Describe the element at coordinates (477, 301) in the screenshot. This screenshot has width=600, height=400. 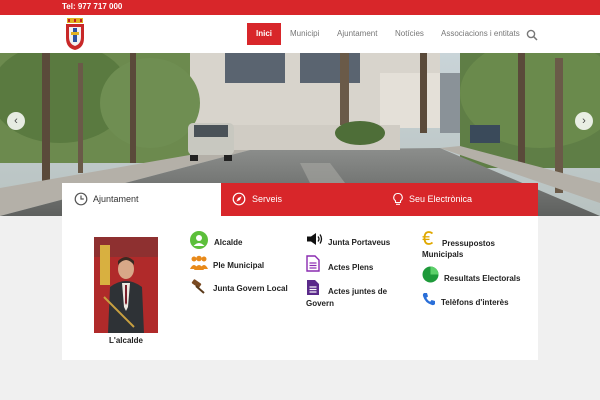
I see `link-telefons-interes: Telèfons d'interès` at that location.